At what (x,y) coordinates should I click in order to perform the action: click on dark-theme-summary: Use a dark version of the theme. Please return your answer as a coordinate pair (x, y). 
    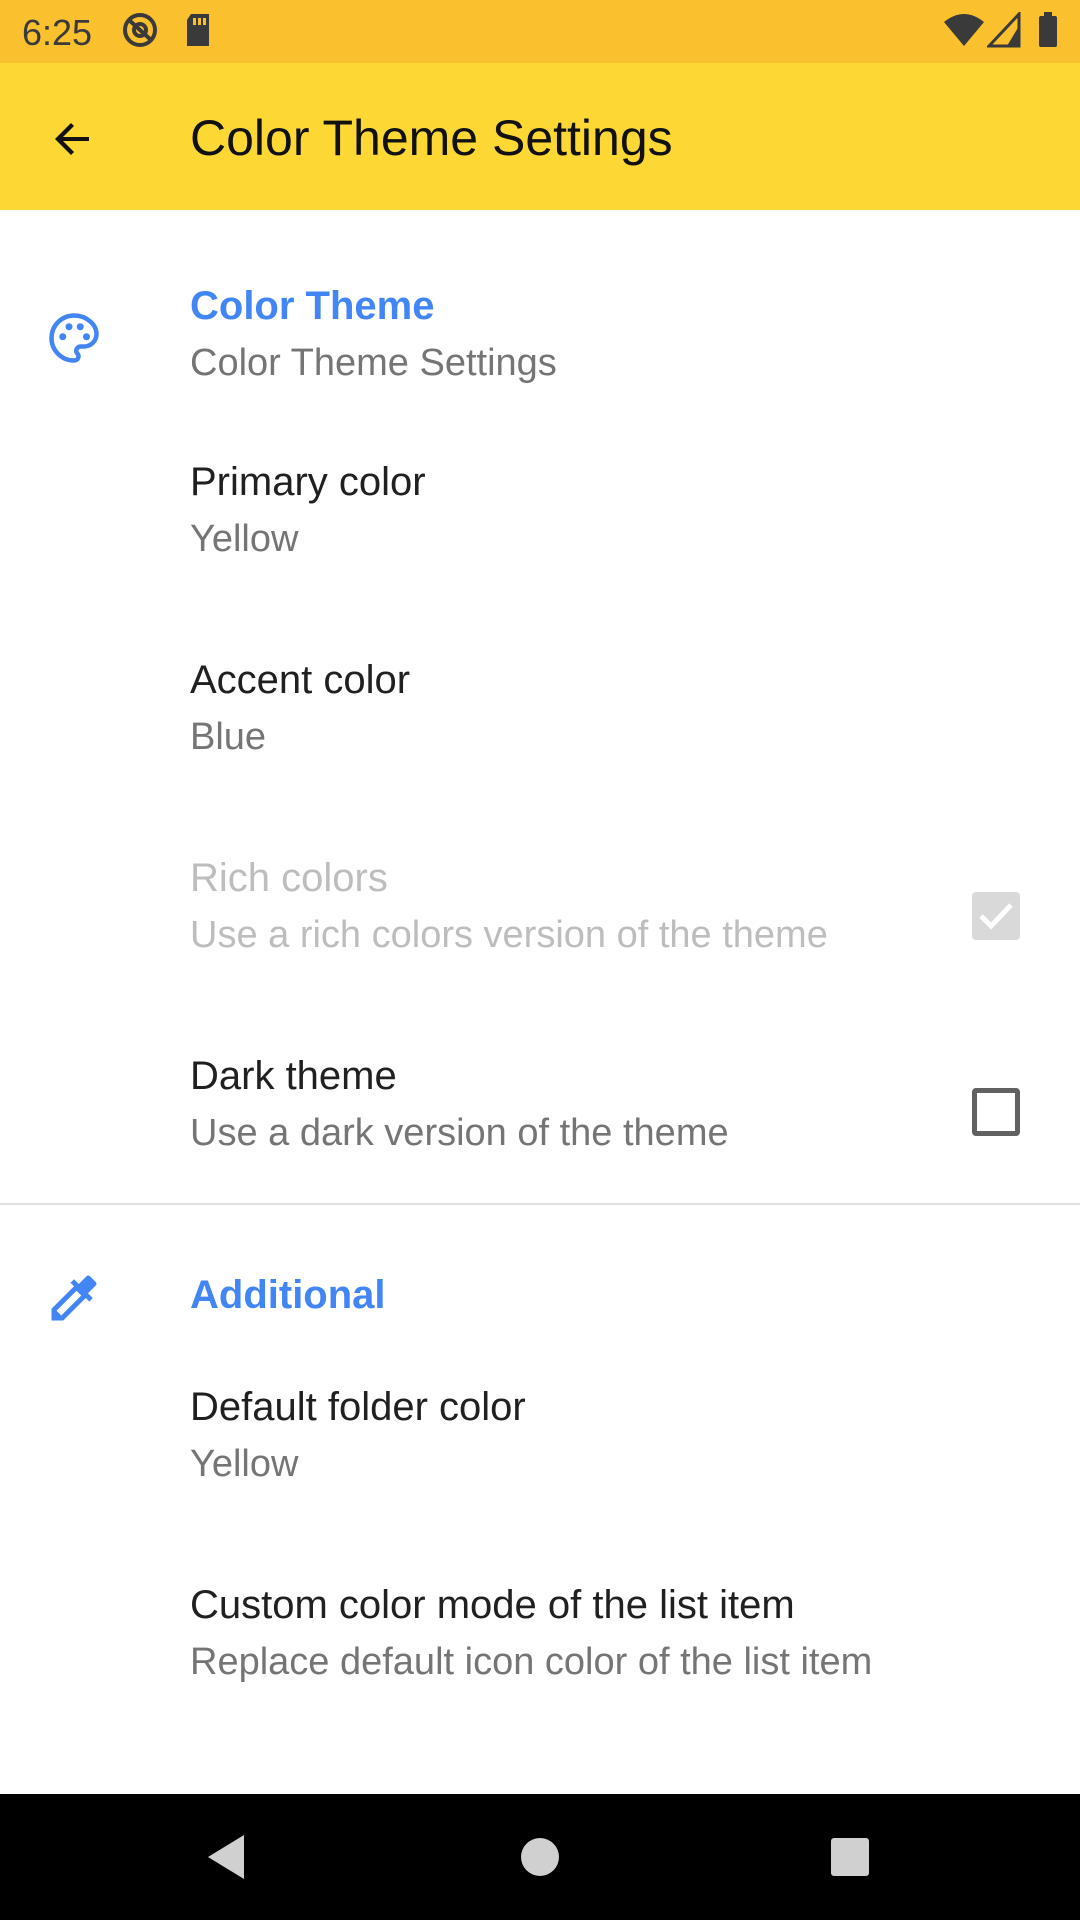
    Looking at the image, I should click on (459, 1133).